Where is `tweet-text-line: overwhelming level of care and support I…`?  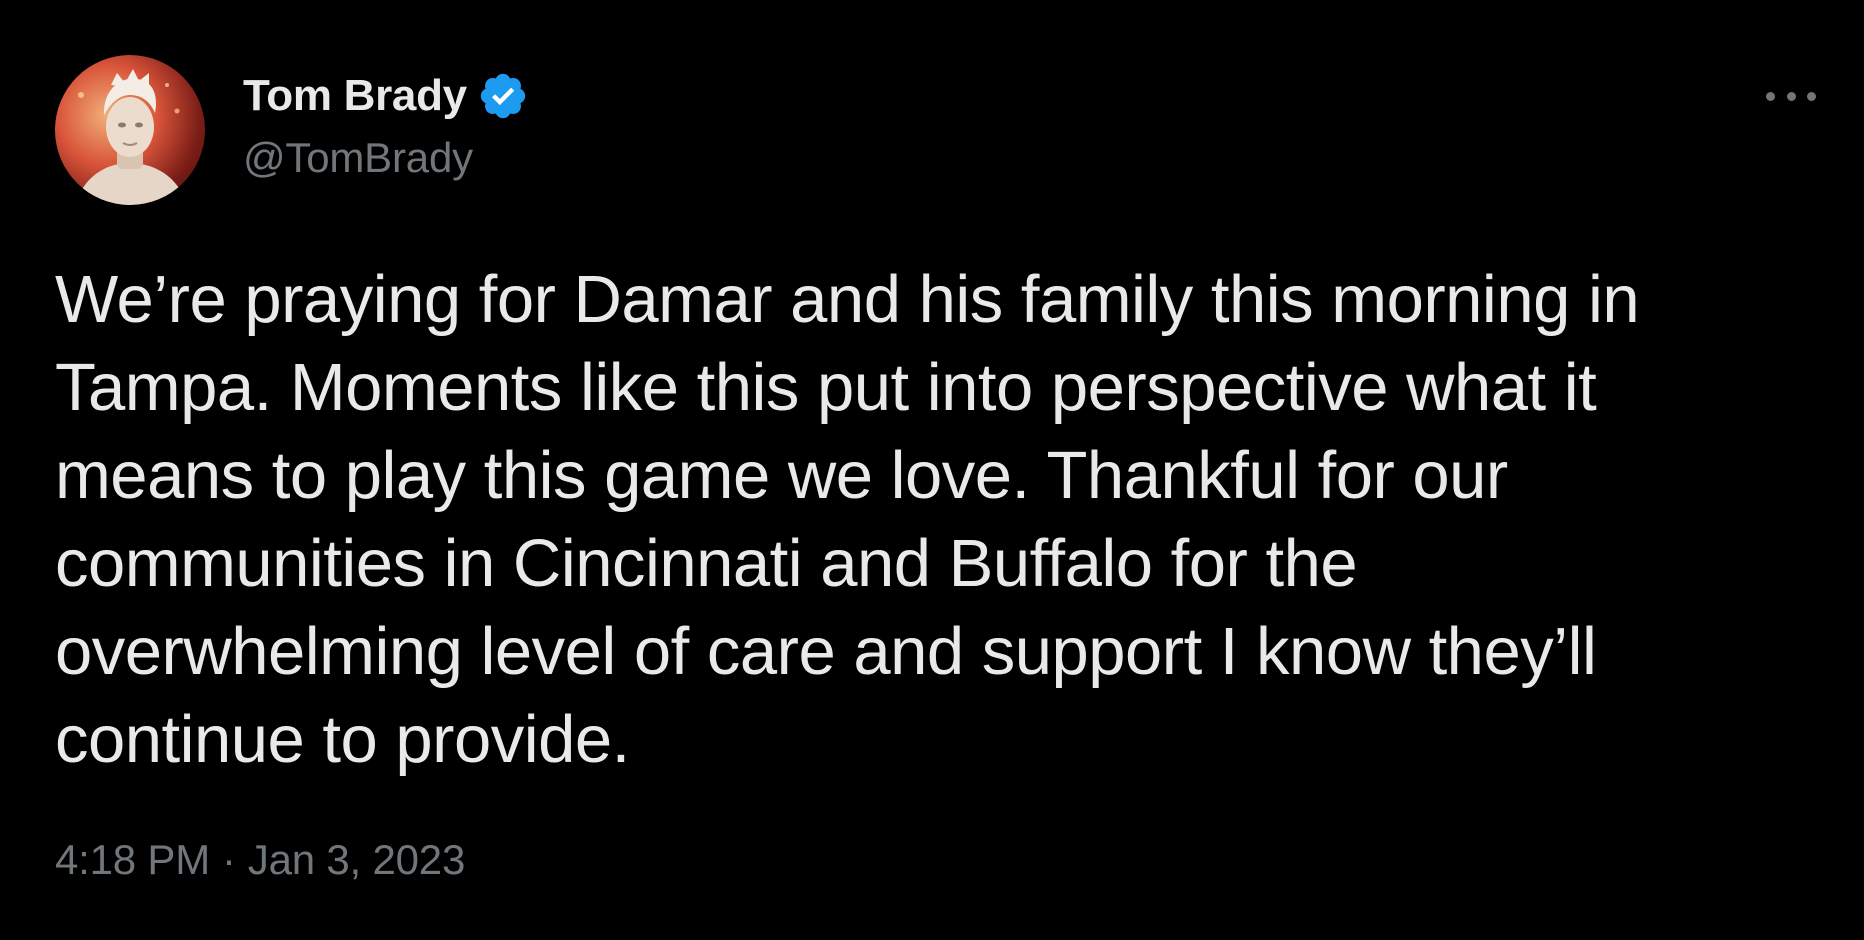
tweet-text-line: overwhelming level of care and support I… is located at coordinates (826, 651).